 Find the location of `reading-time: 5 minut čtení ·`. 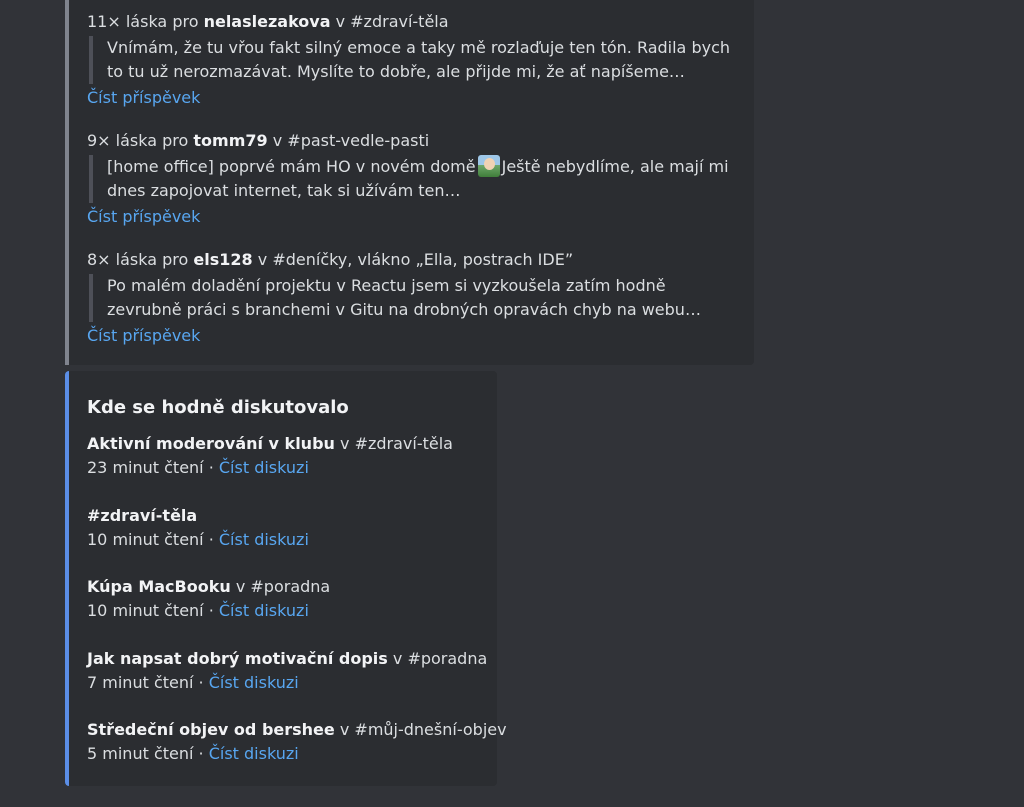

reading-time: 5 minut čtení · is located at coordinates (148, 753).